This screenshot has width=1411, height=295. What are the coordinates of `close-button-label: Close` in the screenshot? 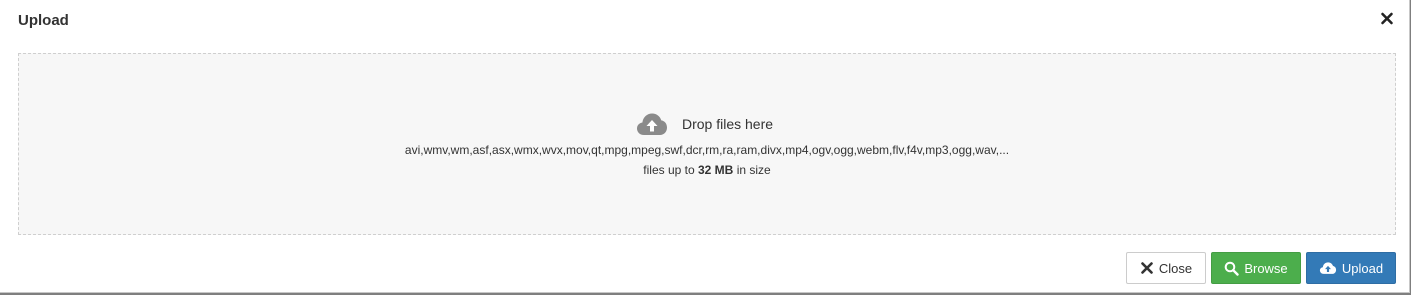 It's located at (1175, 268).